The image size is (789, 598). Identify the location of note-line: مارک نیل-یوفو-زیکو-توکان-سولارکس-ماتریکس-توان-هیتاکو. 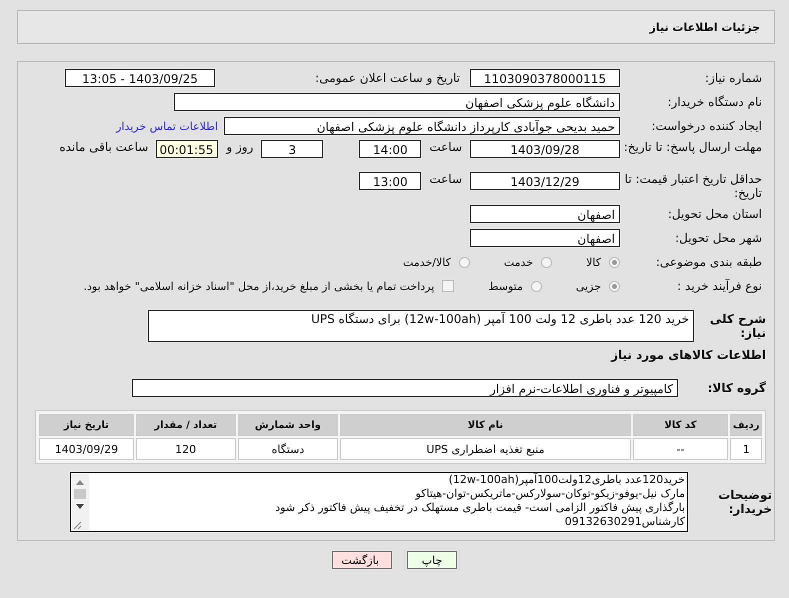
(549, 494).